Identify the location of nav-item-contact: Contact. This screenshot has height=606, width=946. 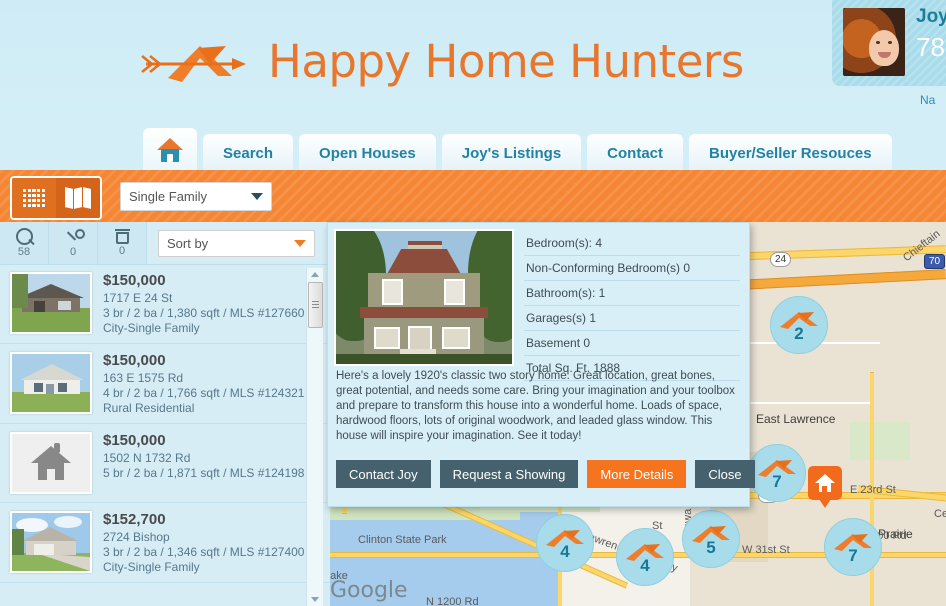
(635, 153).